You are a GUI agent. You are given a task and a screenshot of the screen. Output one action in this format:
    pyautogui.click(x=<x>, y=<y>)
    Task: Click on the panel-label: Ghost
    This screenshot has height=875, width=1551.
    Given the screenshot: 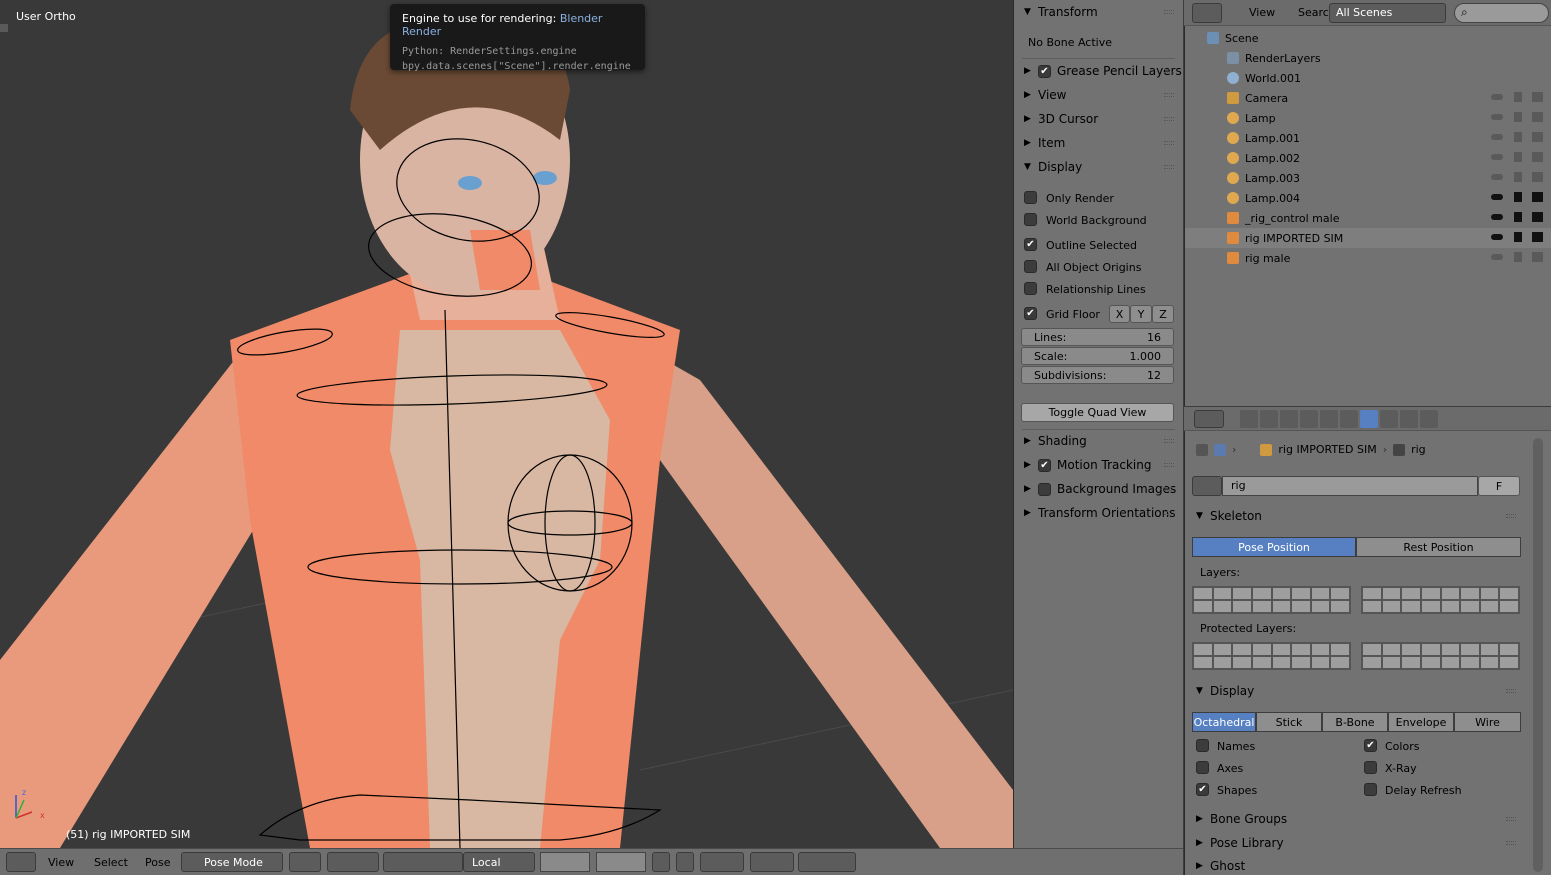 What is the action you would take?
    pyautogui.click(x=1228, y=865)
    